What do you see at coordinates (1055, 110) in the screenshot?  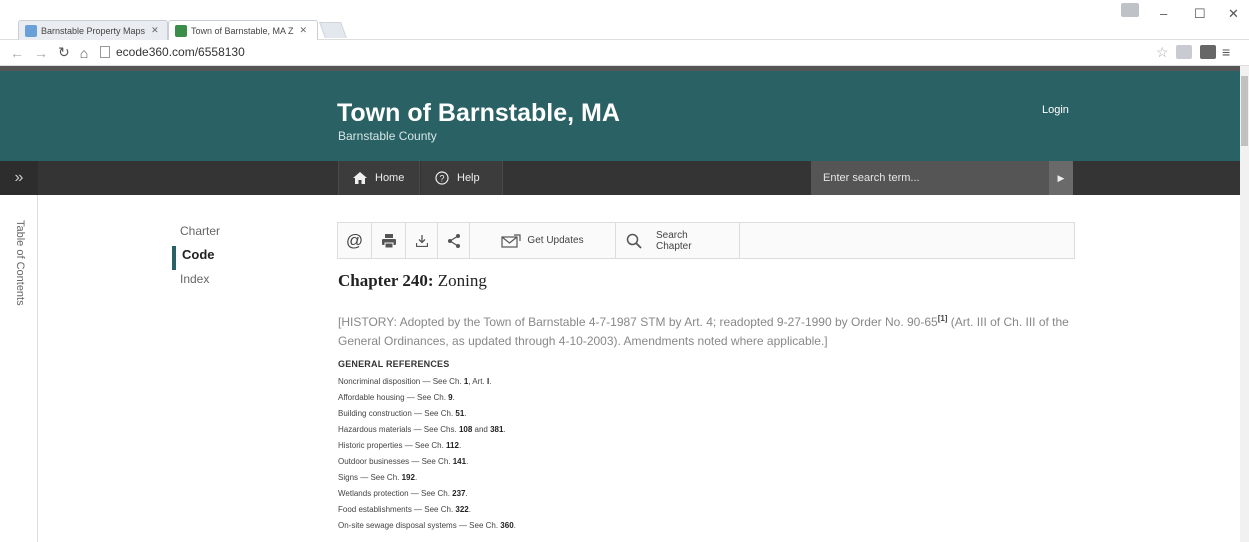 I see `login-link: Login` at bounding box center [1055, 110].